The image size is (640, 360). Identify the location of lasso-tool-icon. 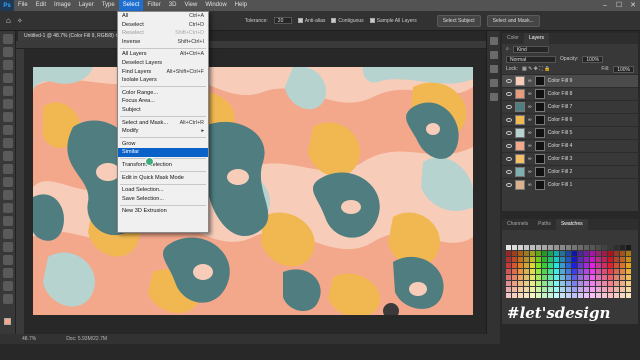
(7, 65).